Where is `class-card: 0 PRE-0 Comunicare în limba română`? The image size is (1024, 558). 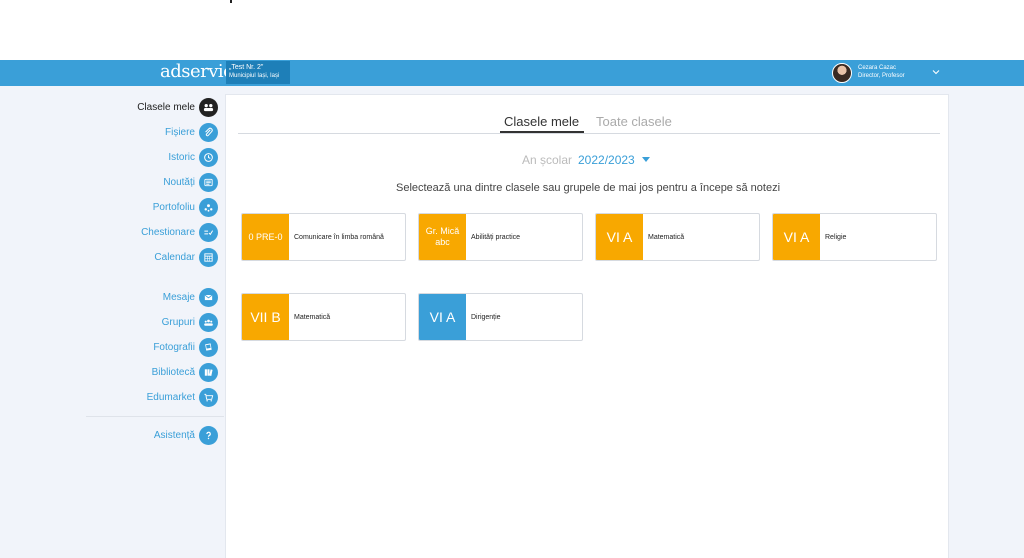
class-card: 0 PRE-0 Comunicare în limba română is located at coordinates (323, 237).